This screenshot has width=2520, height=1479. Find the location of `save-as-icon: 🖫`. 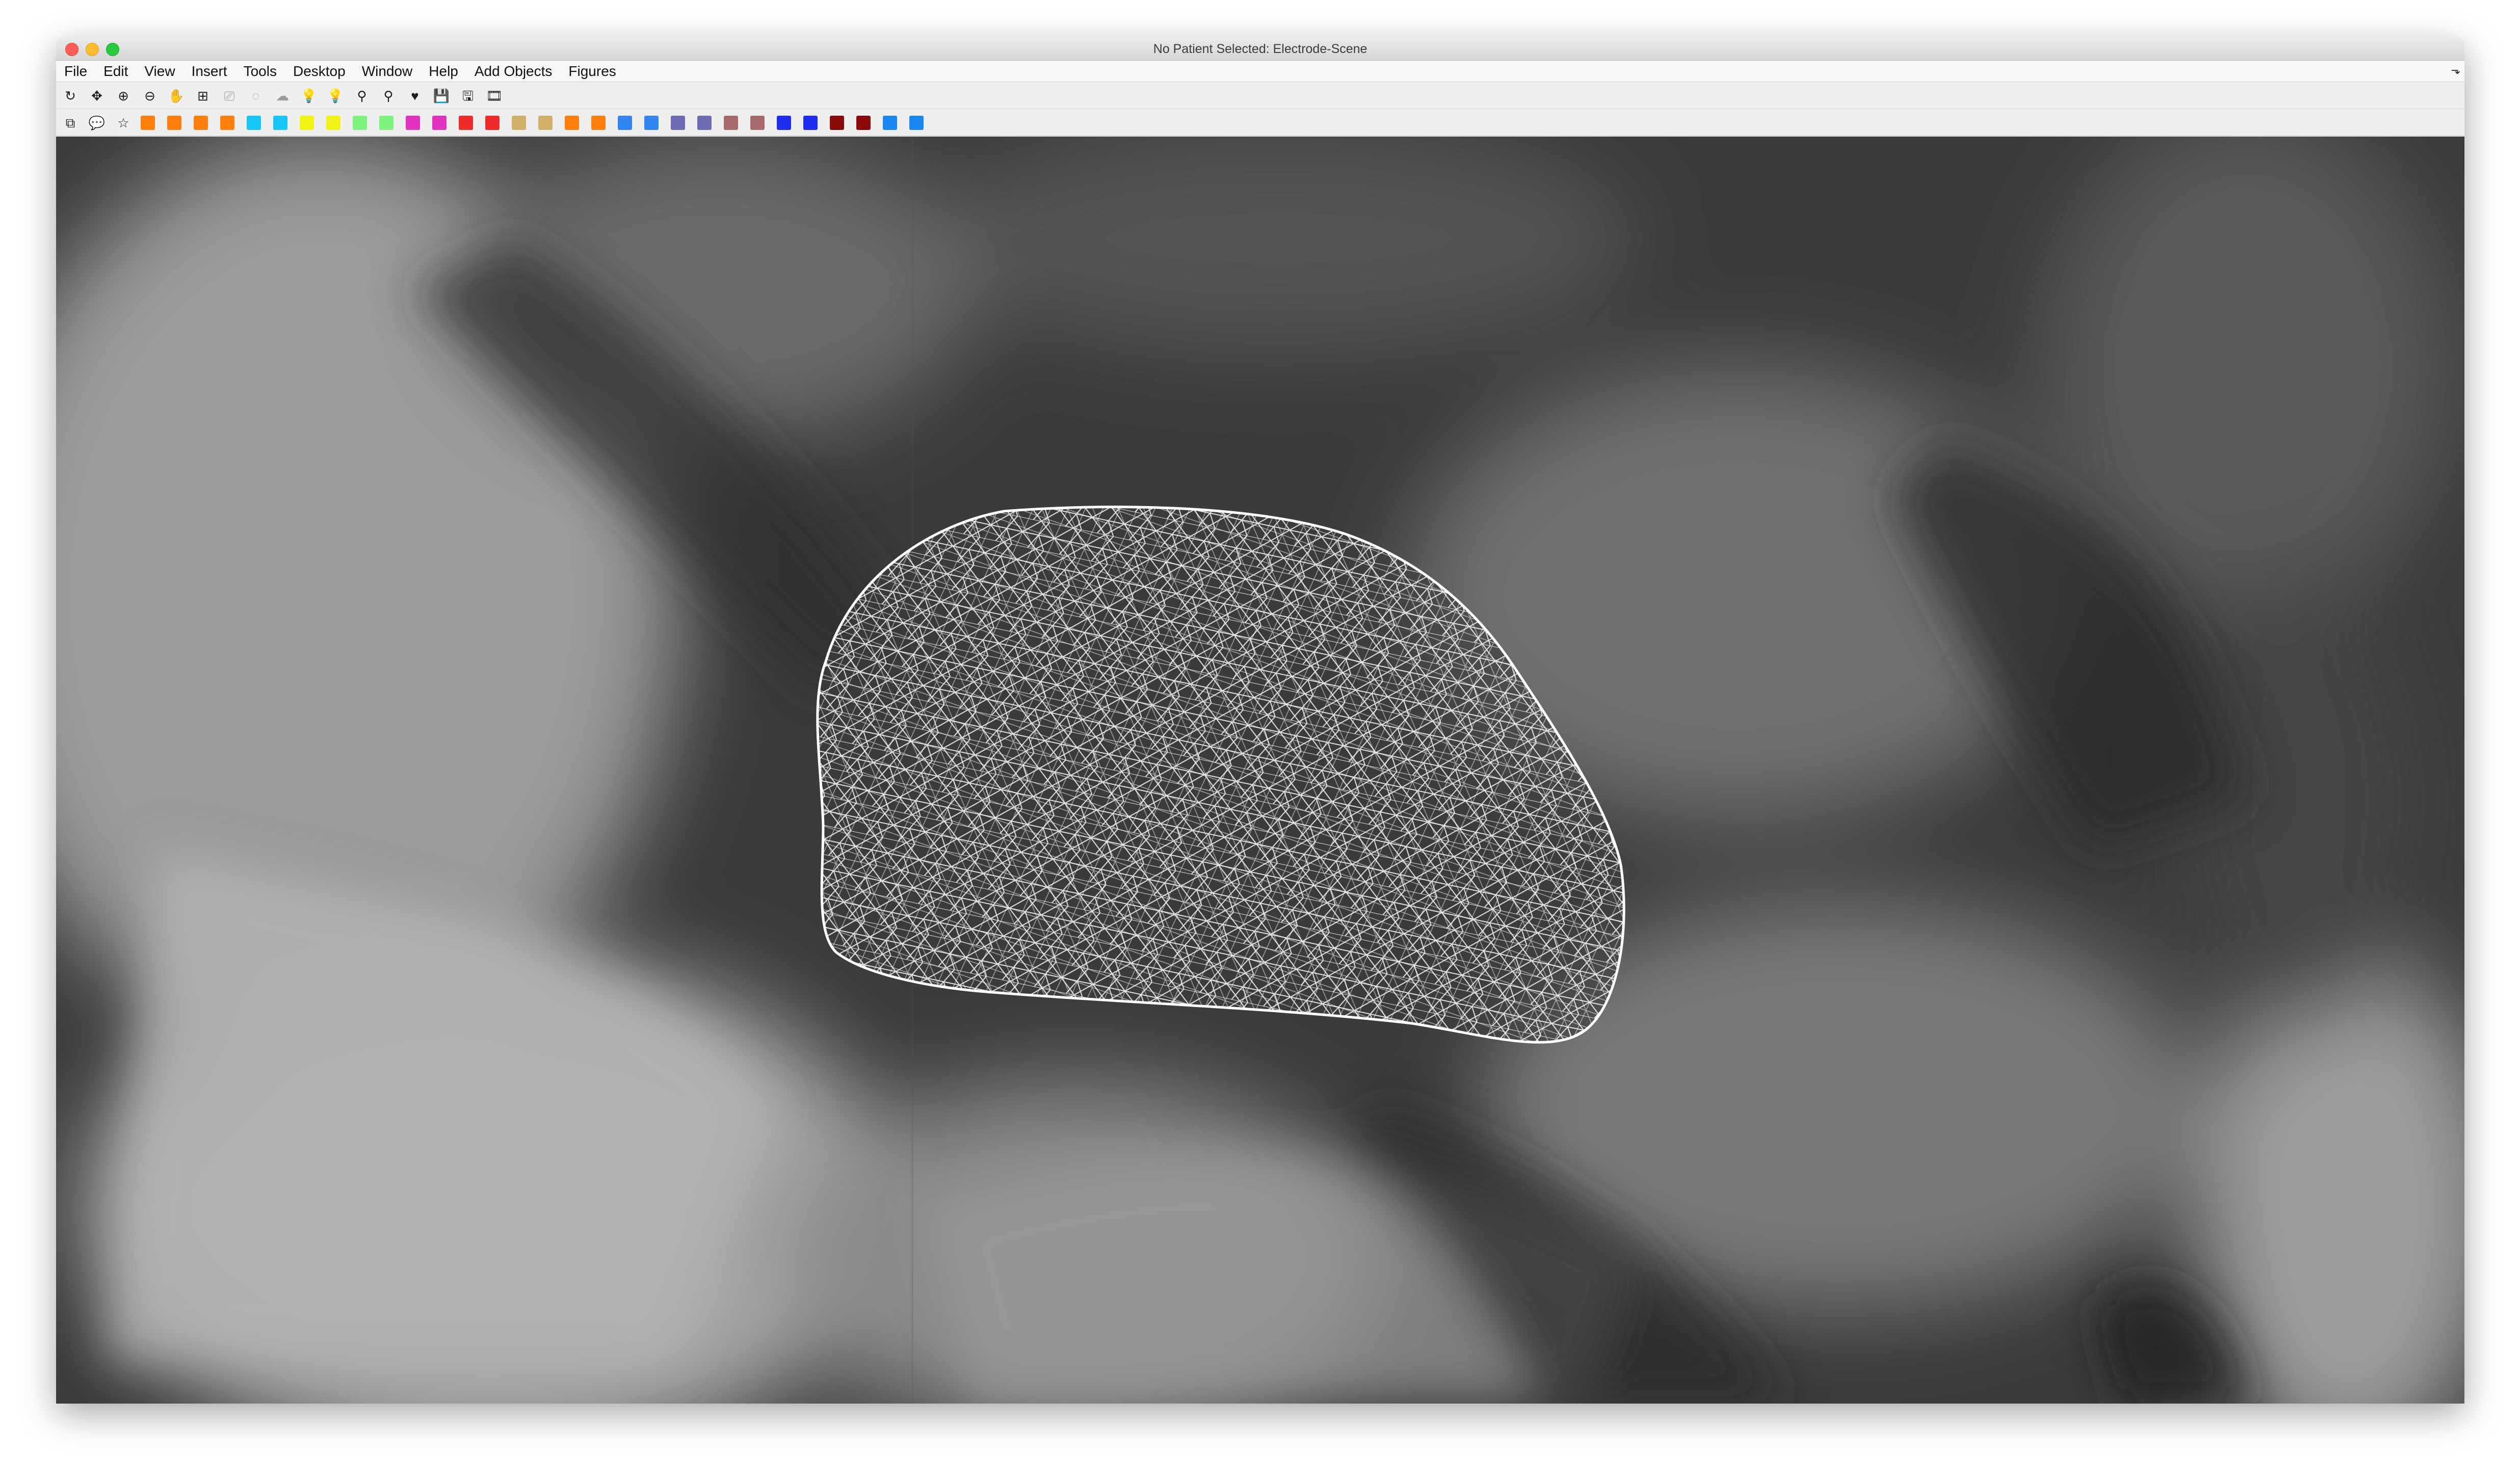

save-as-icon: 🖫 is located at coordinates (468, 96).